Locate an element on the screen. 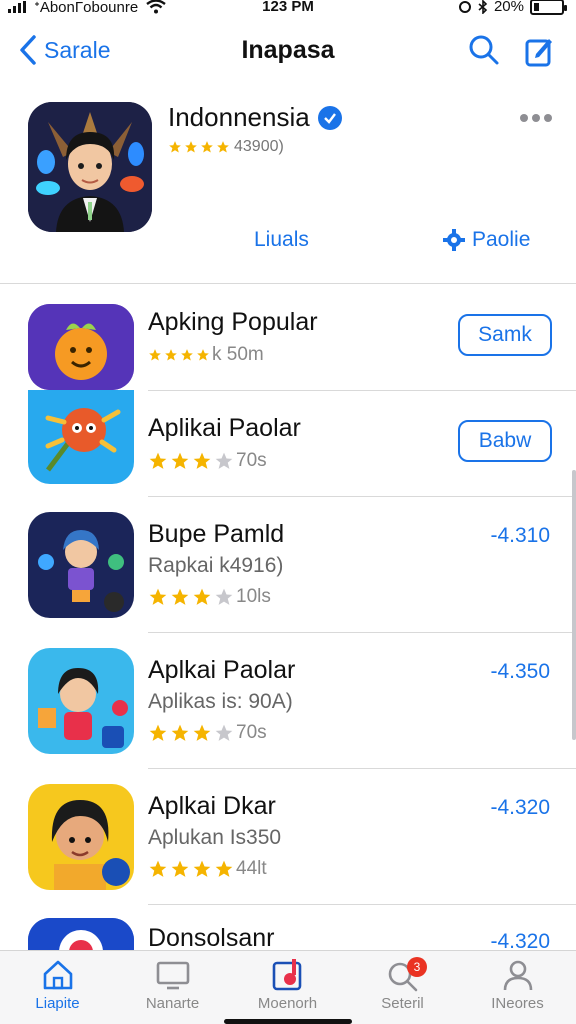 This screenshot has width=576, height=1024. profile-link-label: Paolie is located at coordinates (501, 239).